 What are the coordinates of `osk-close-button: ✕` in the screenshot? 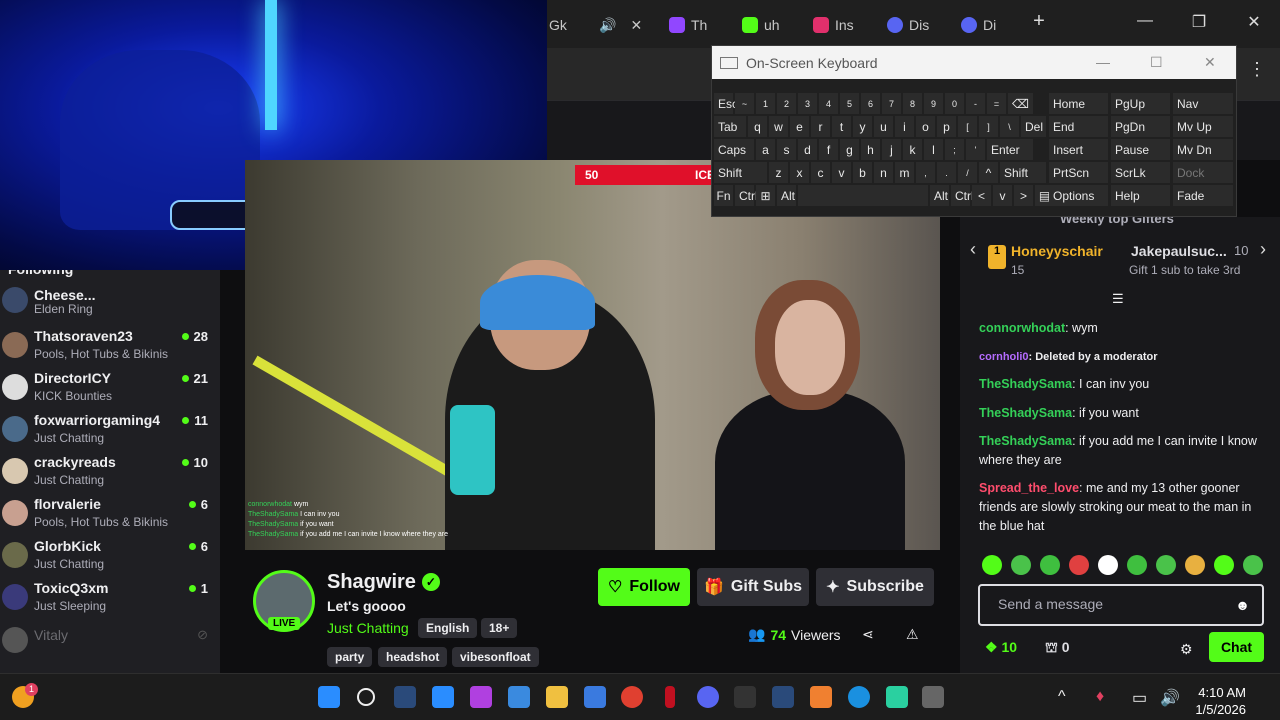 It's located at (1210, 62).